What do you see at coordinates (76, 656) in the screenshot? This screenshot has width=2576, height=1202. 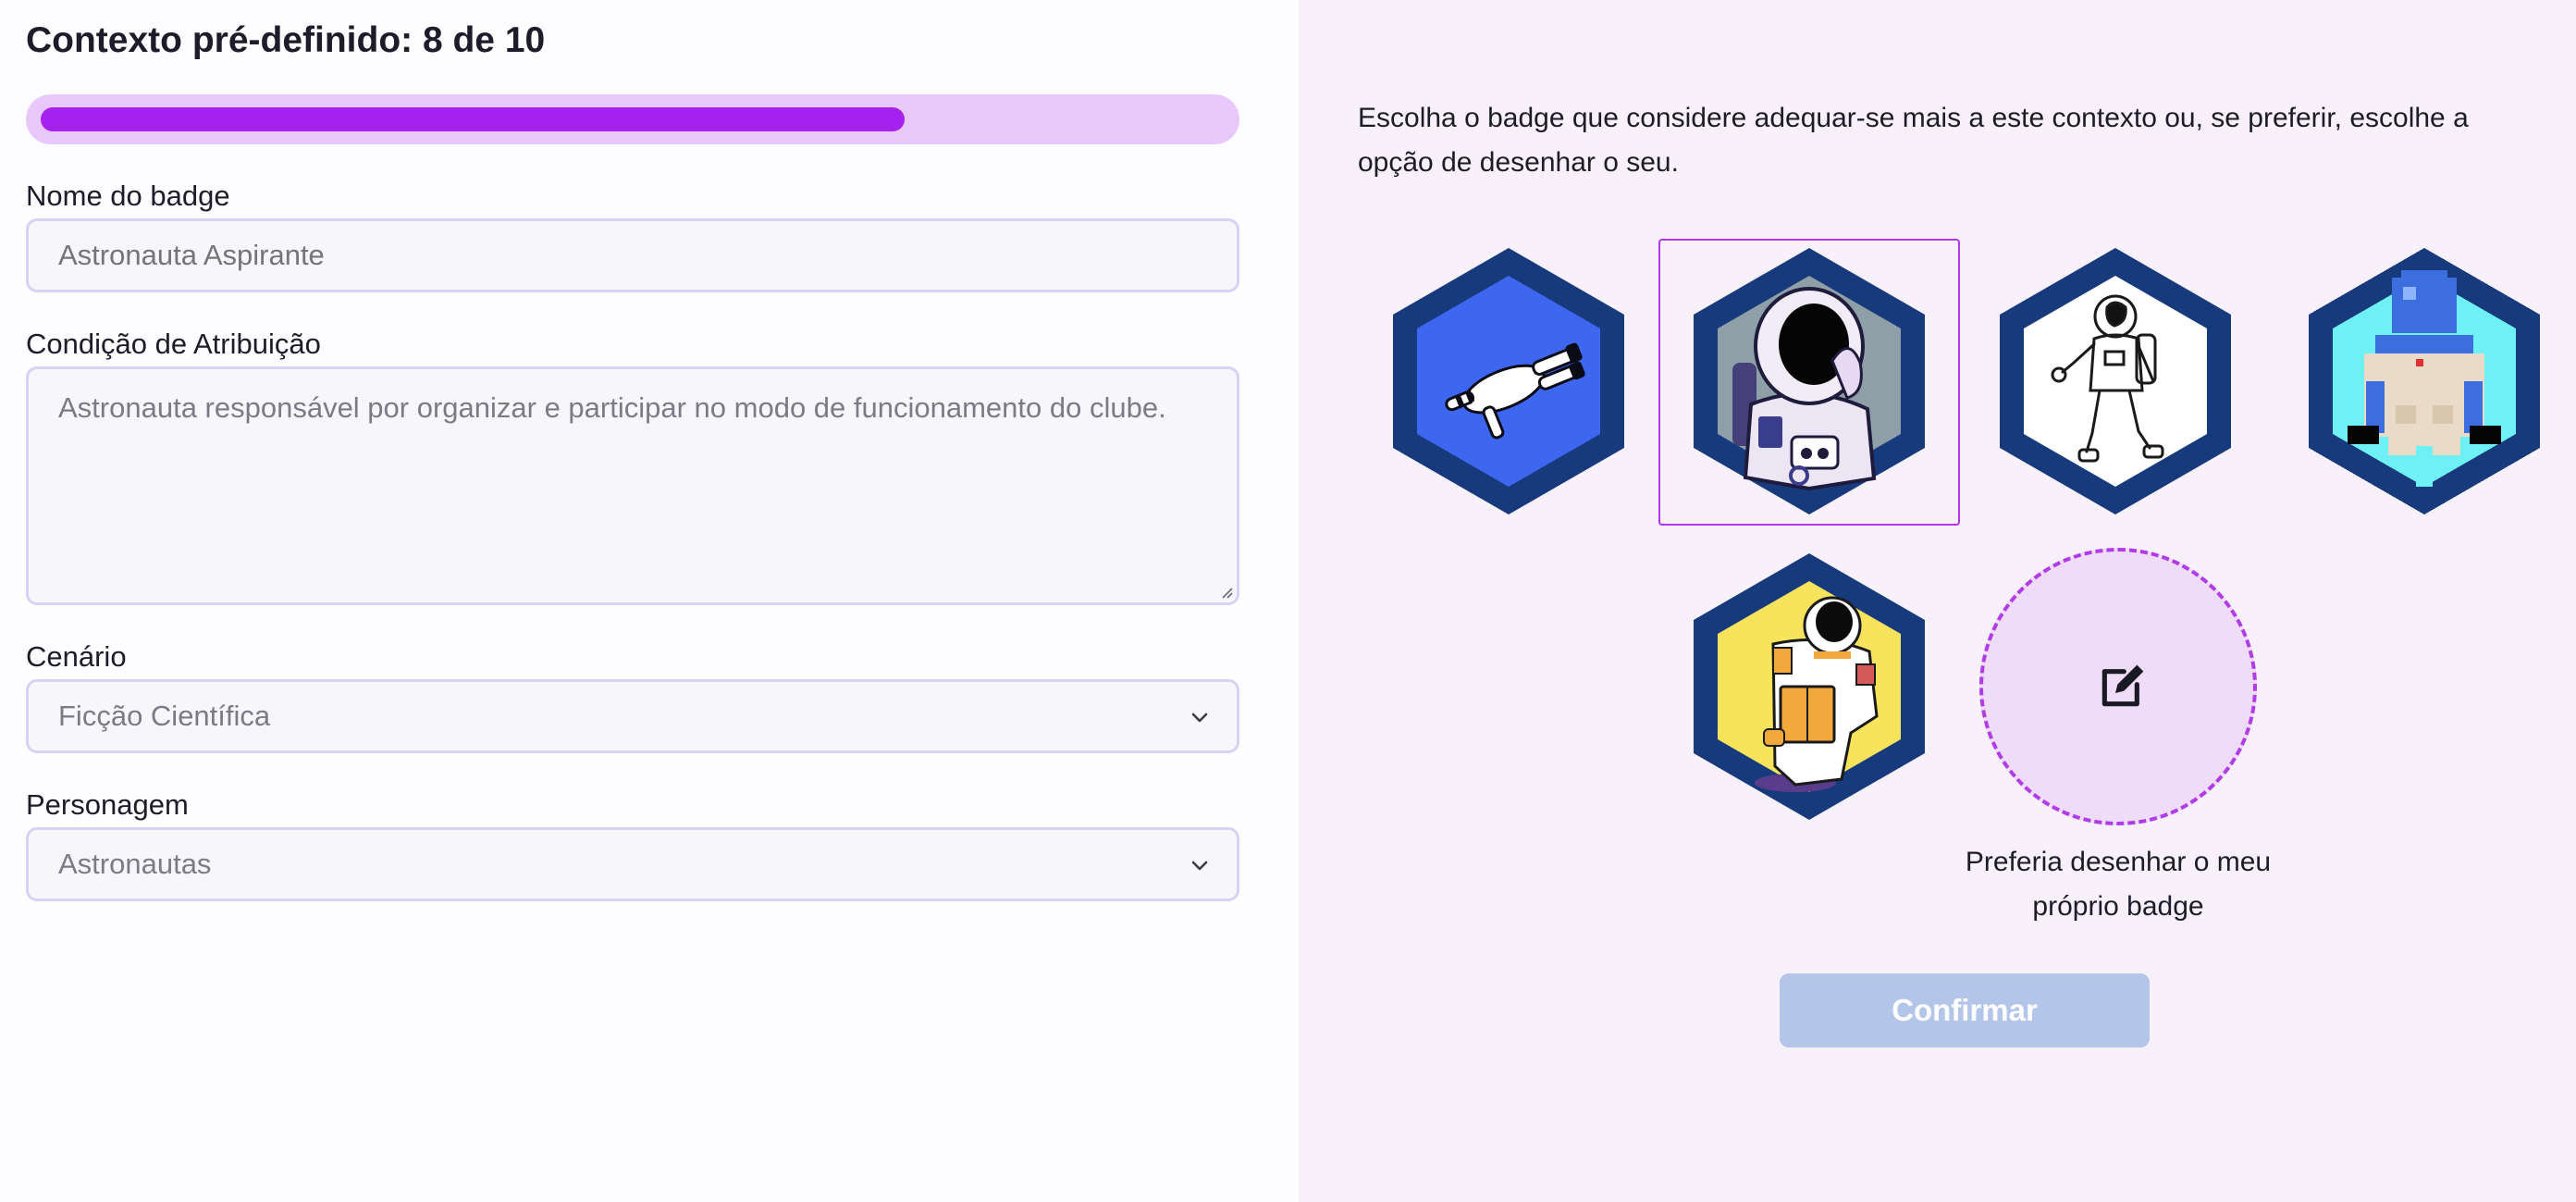 I see `scenario-label: Cenário` at bounding box center [76, 656].